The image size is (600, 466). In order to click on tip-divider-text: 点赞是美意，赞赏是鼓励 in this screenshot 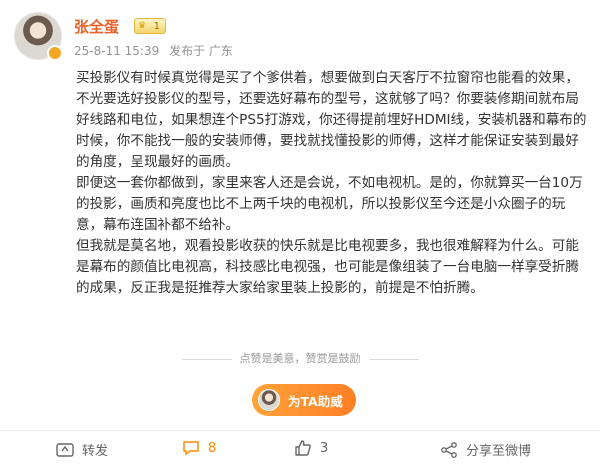, I will do `click(300, 358)`.